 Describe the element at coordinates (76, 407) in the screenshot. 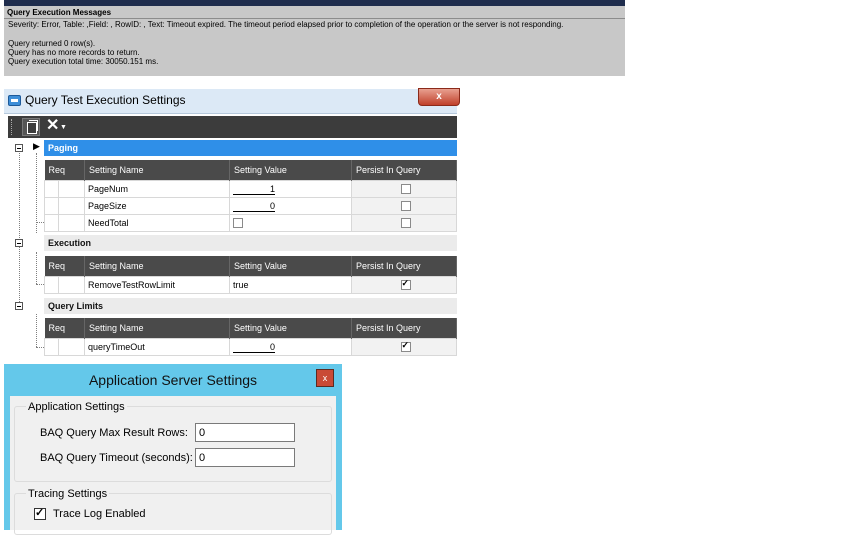

I see `application-settings-label: Application Settings` at that location.